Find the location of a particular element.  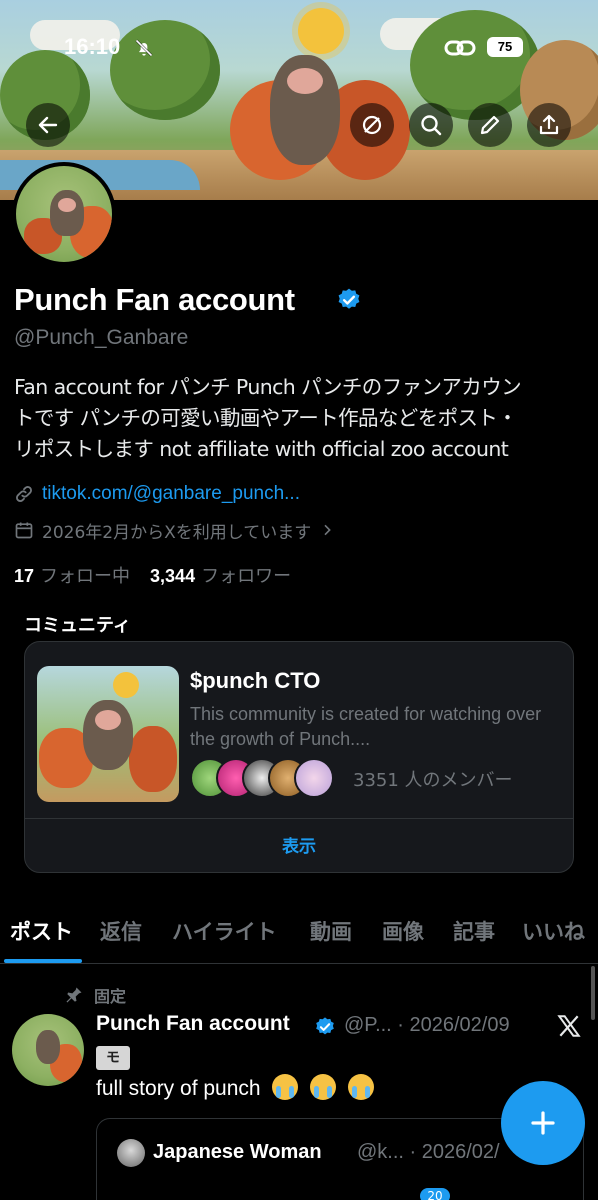

community-thumbnail is located at coordinates (108, 734).